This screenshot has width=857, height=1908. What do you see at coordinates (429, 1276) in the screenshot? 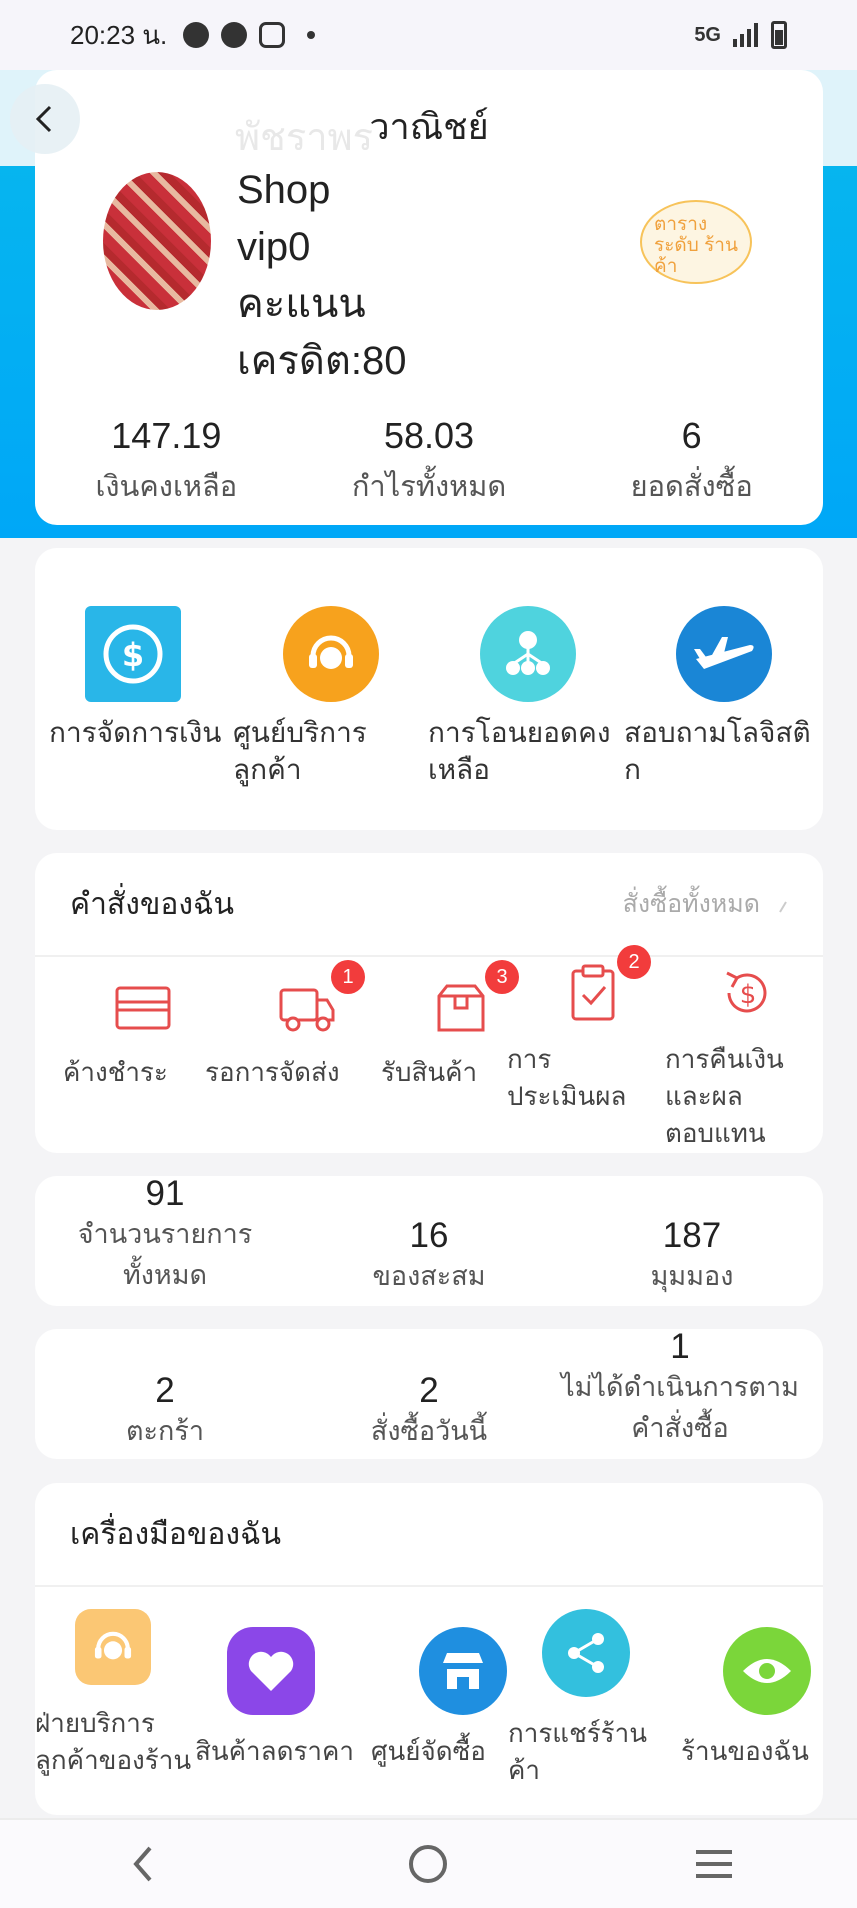
I see `count-label: ของสะสม` at bounding box center [429, 1276].